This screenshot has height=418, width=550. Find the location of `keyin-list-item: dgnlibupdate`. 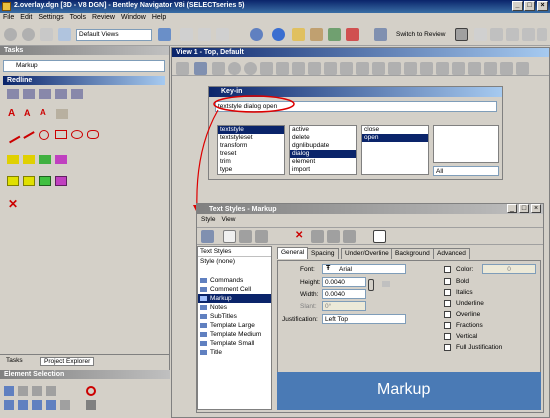

keyin-list-item: dgnlibupdate is located at coordinates (323, 146).